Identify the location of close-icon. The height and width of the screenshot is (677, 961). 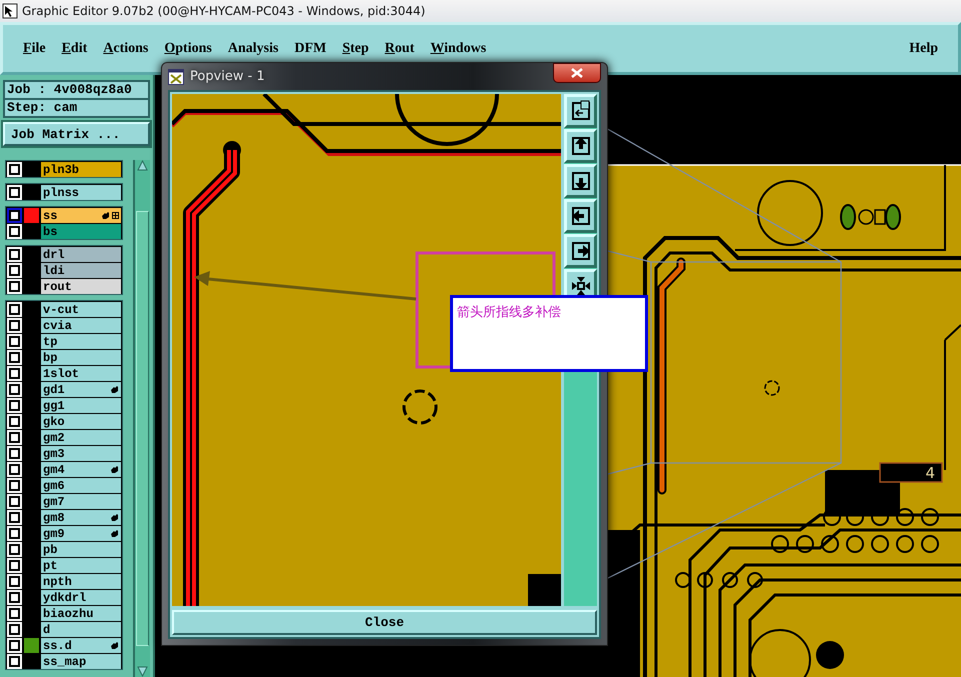
(577, 73).